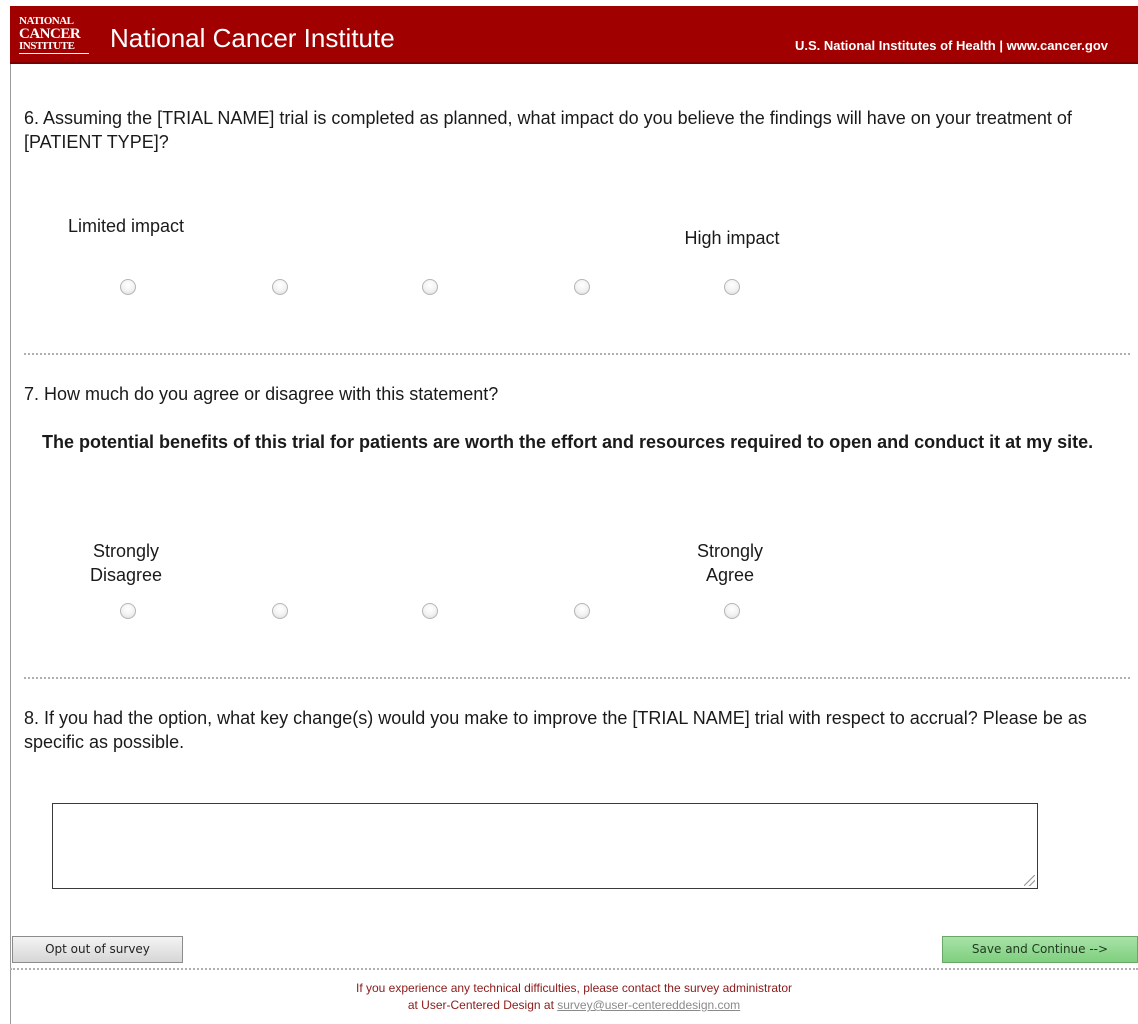 The width and height of the screenshot is (1138, 1024). What do you see at coordinates (47, 46) in the screenshot?
I see `logo-line-3: INSTITUTE` at bounding box center [47, 46].